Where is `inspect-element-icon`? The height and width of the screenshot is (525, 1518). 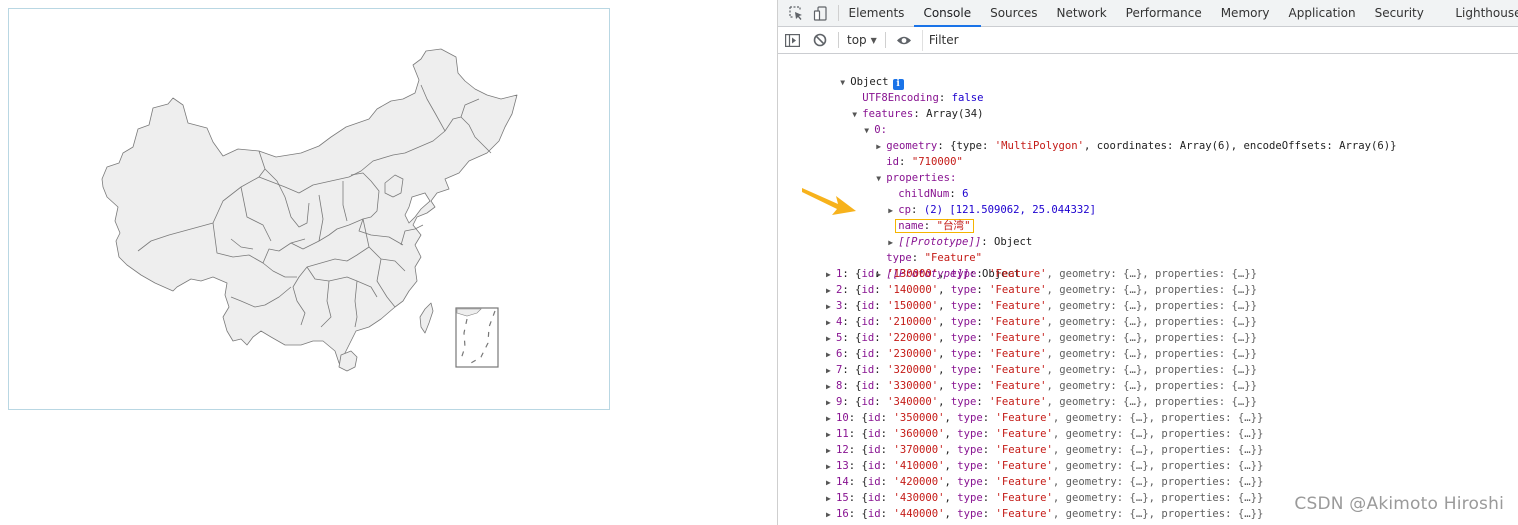 inspect-element-icon is located at coordinates (796, 13).